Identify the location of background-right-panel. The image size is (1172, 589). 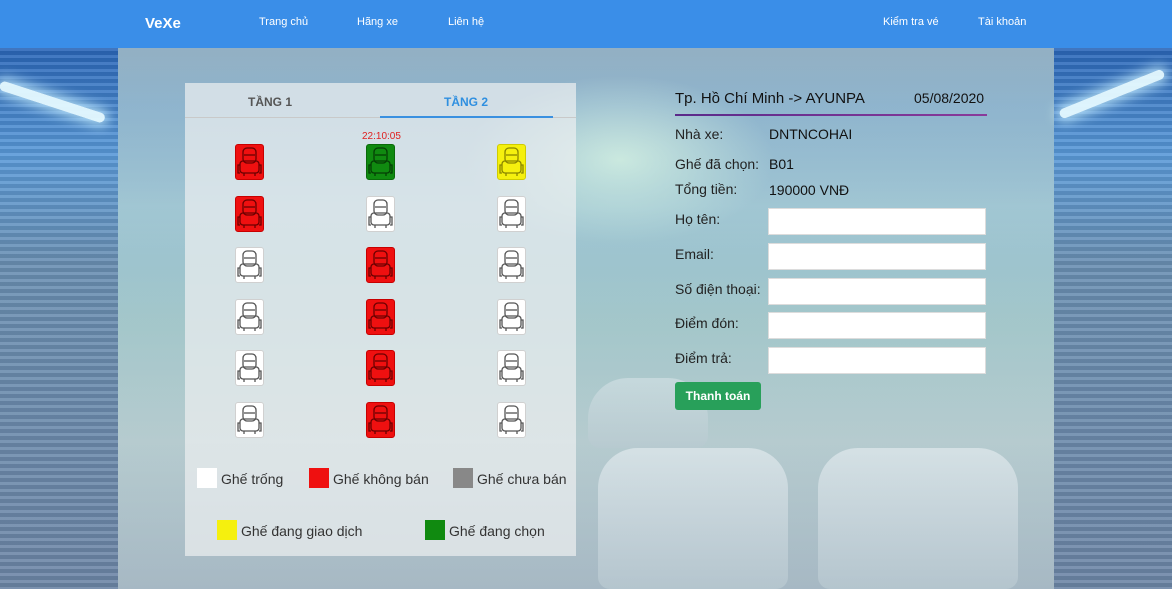
(1113, 318).